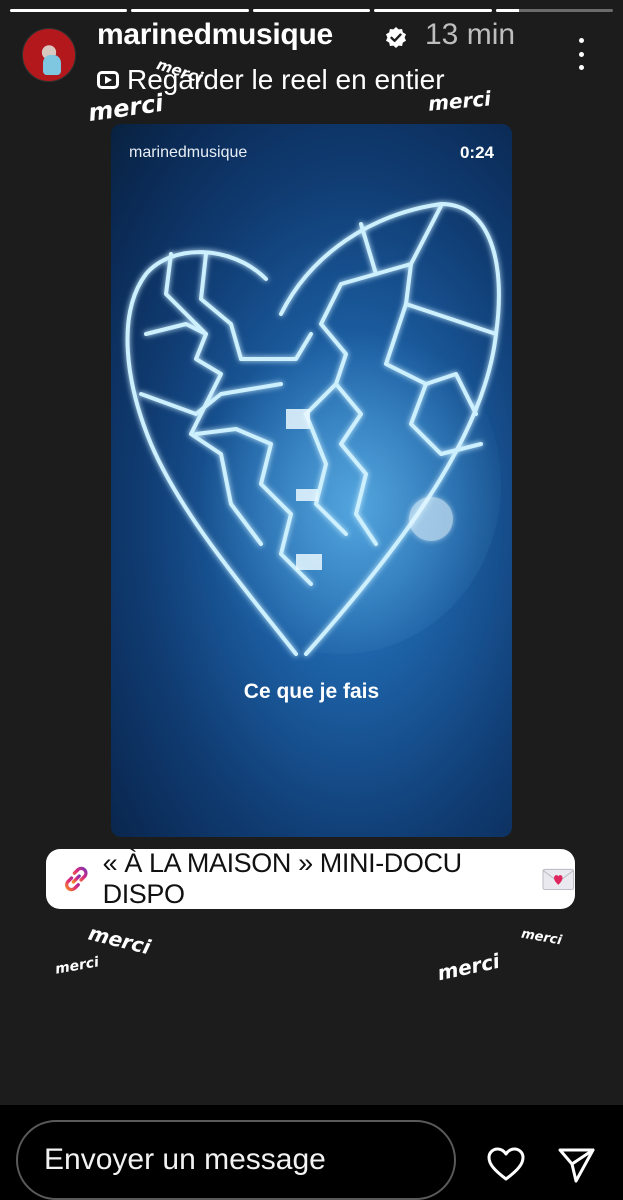  Describe the element at coordinates (311, 691) in the screenshot. I see `reel-caption: Ce que je fais` at that location.